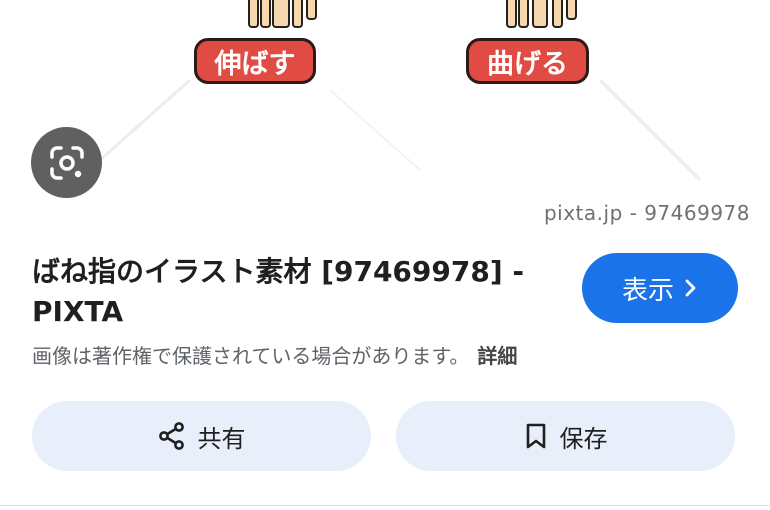  I want to click on google-lens-button, so click(66, 162).